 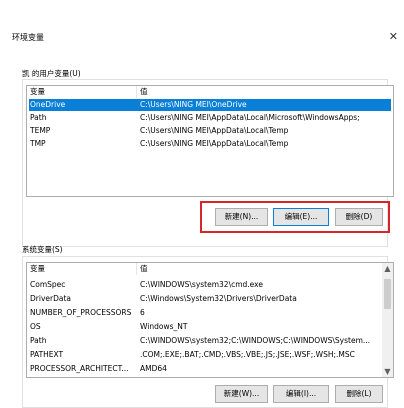 What do you see at coordinates (50, 298) in the screenshot?
I see `var-name: DriverData` at bounding box center [50, 298].